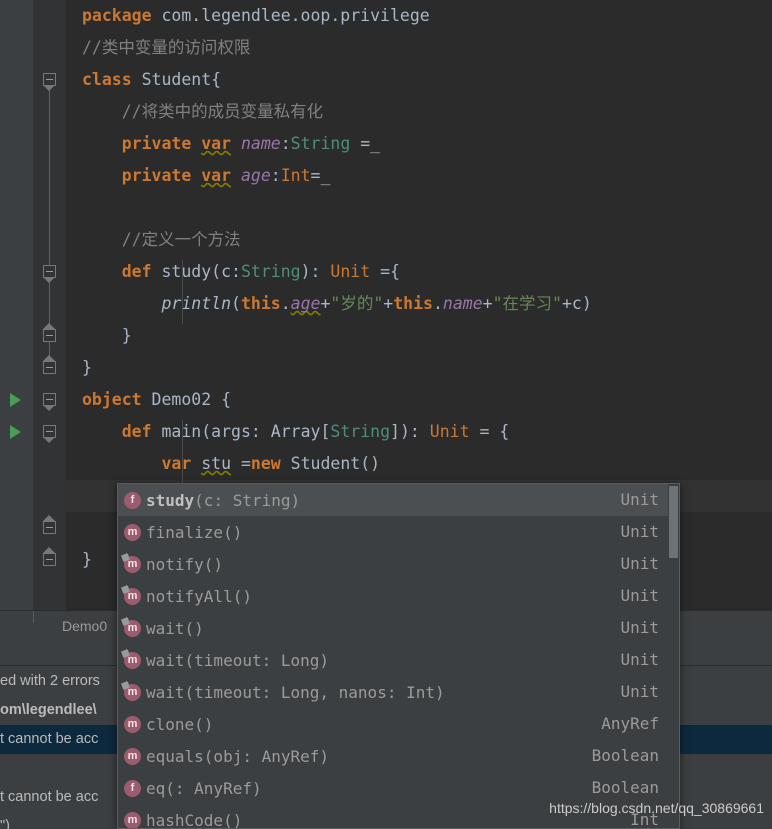 This screenshot has height=829, width=772. I want to click on completion-item-name: eq, so click(156, 788).